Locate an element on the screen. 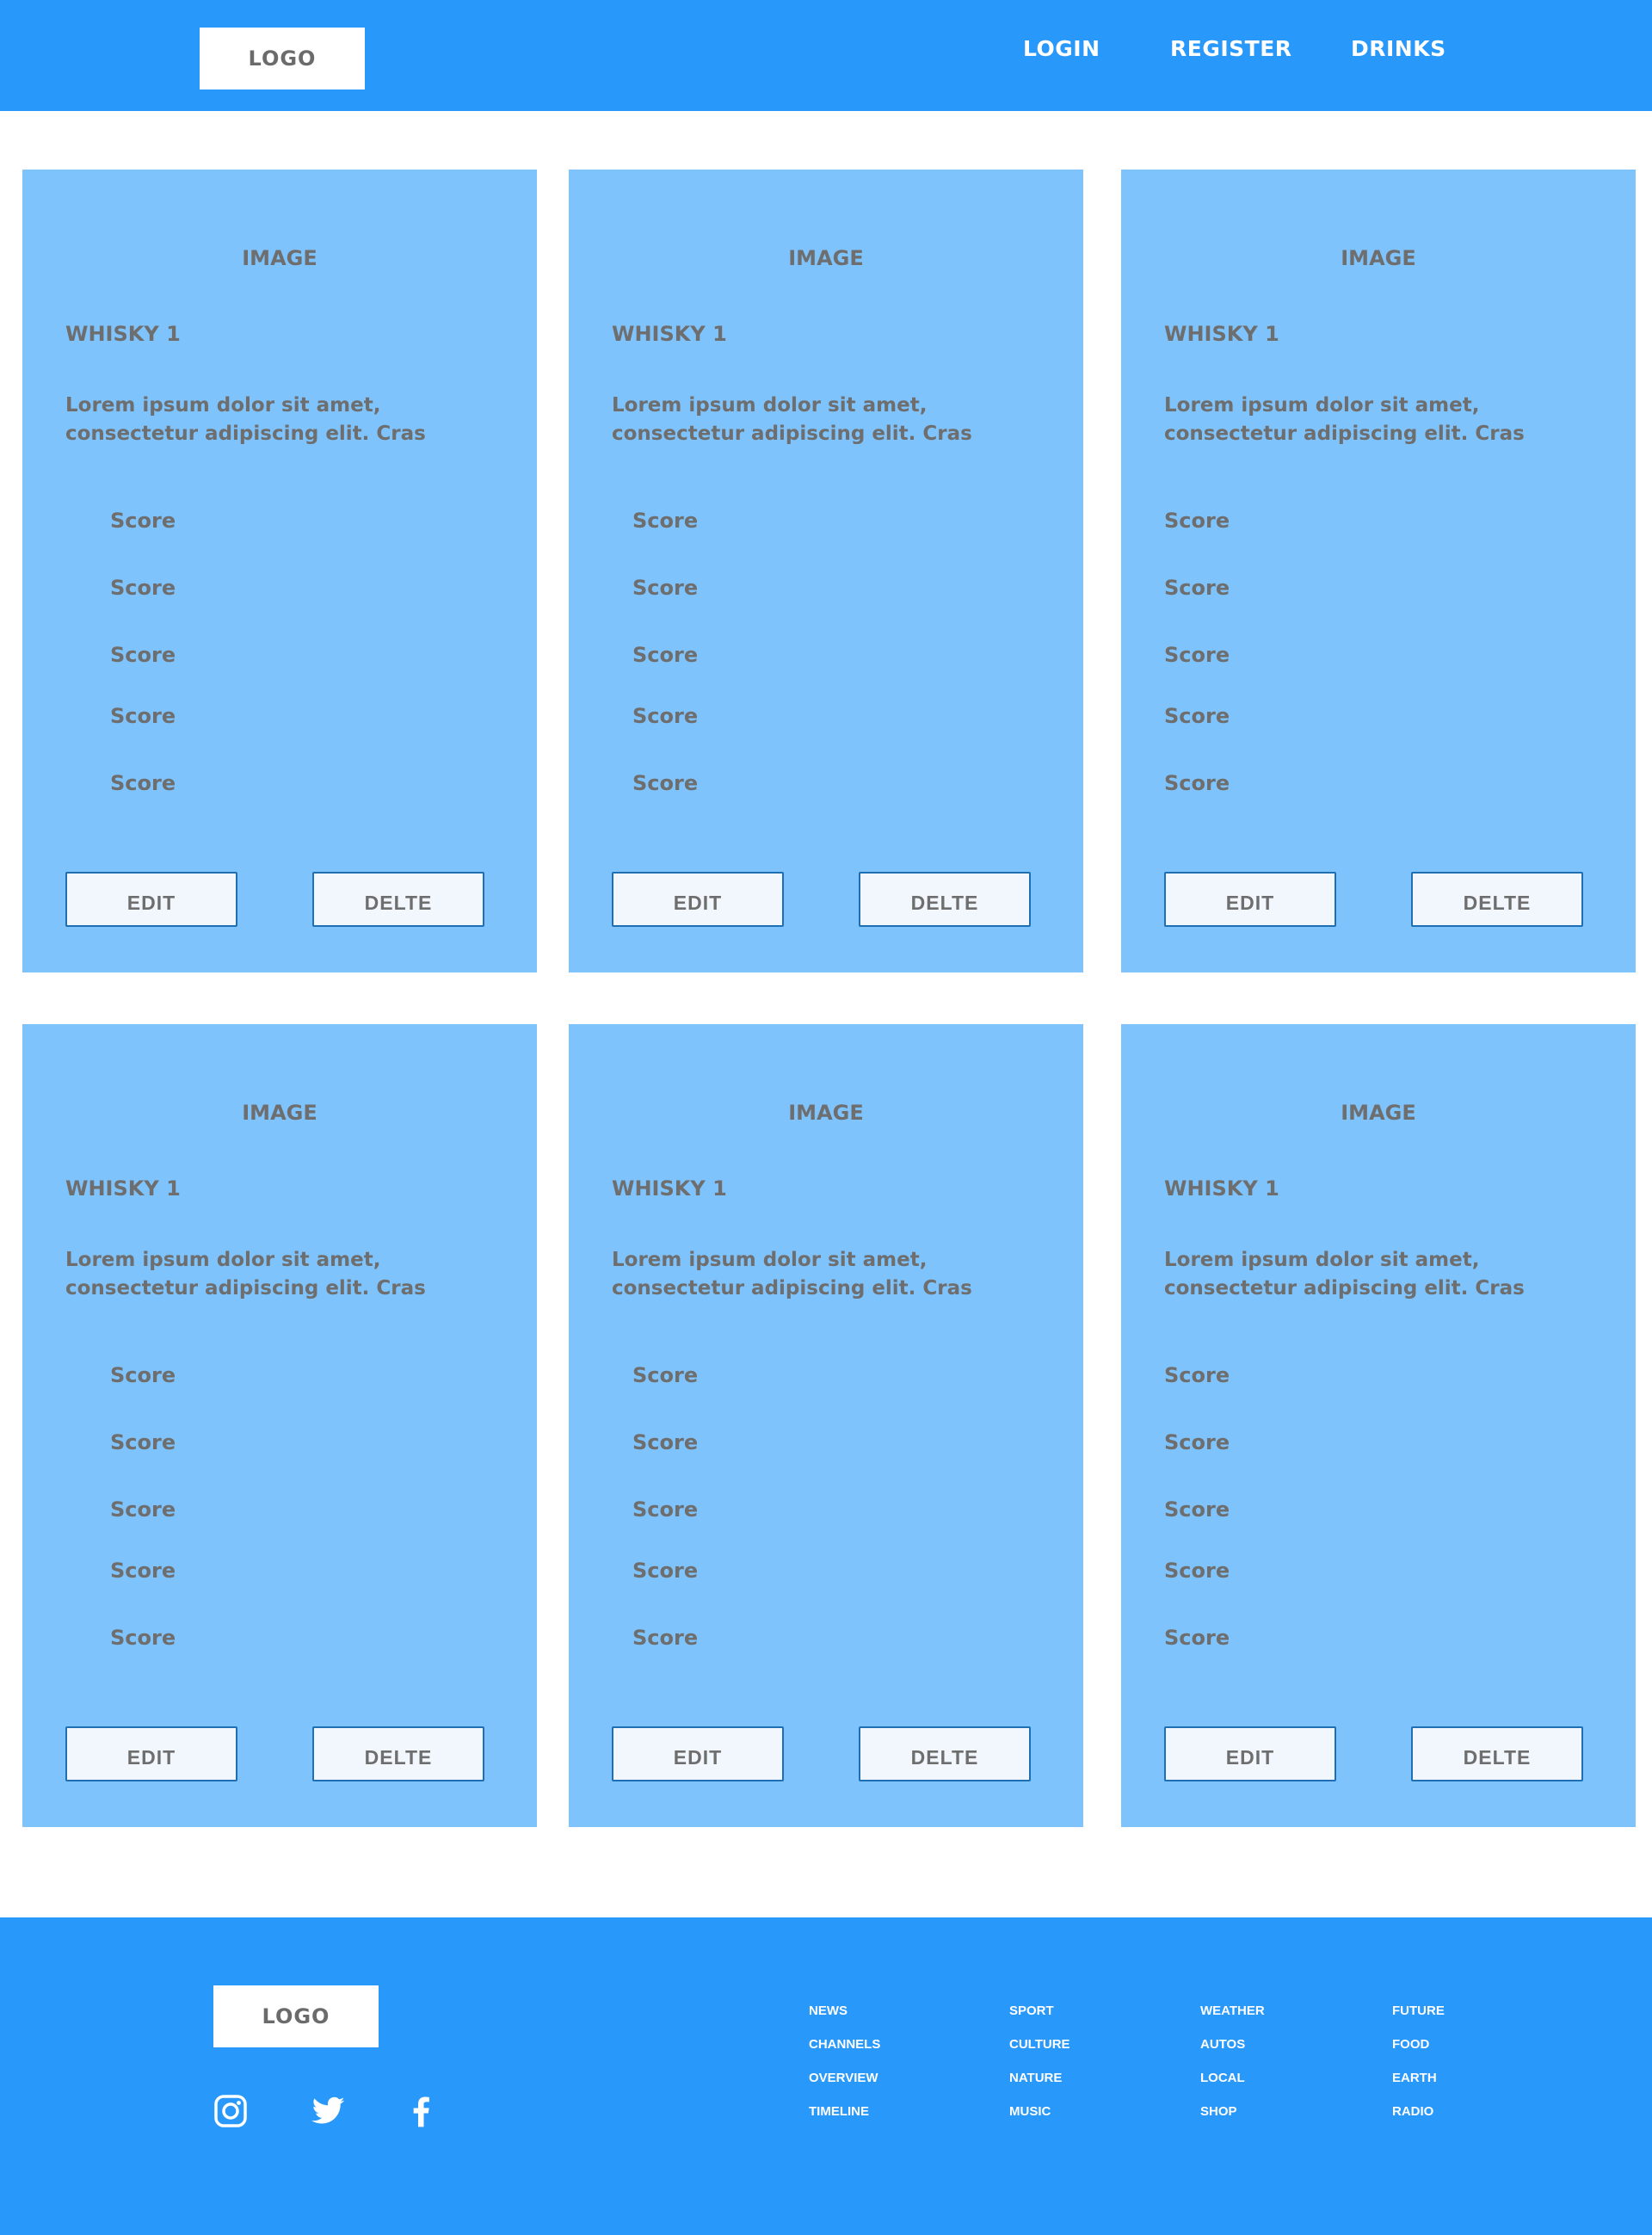 This screenshot has width=1652, height=2235. footer-link-autos: AUTOS is located at coordinates (1222, 2045).